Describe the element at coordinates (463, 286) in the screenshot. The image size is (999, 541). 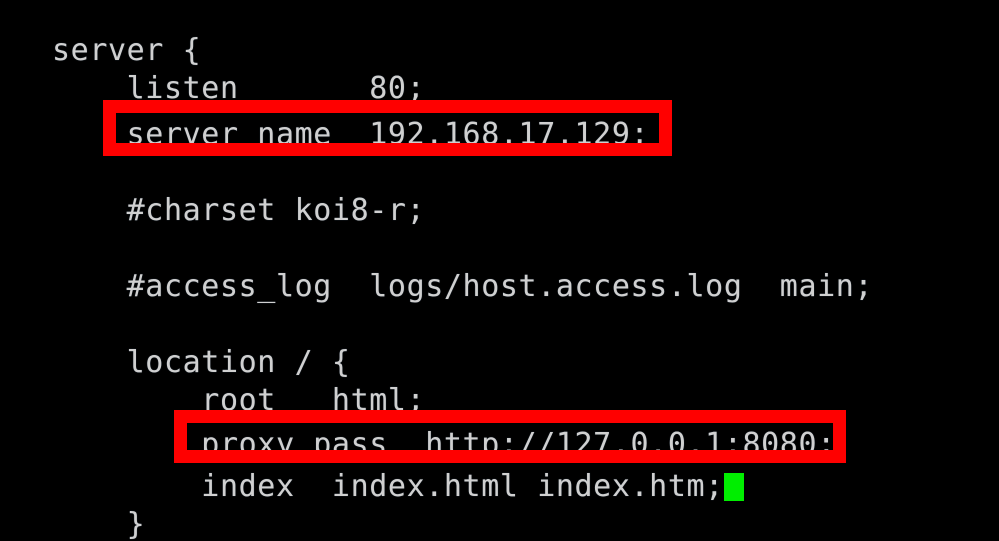
I see `line-access-log: #access_log logs/host.access.log main;` at that location.